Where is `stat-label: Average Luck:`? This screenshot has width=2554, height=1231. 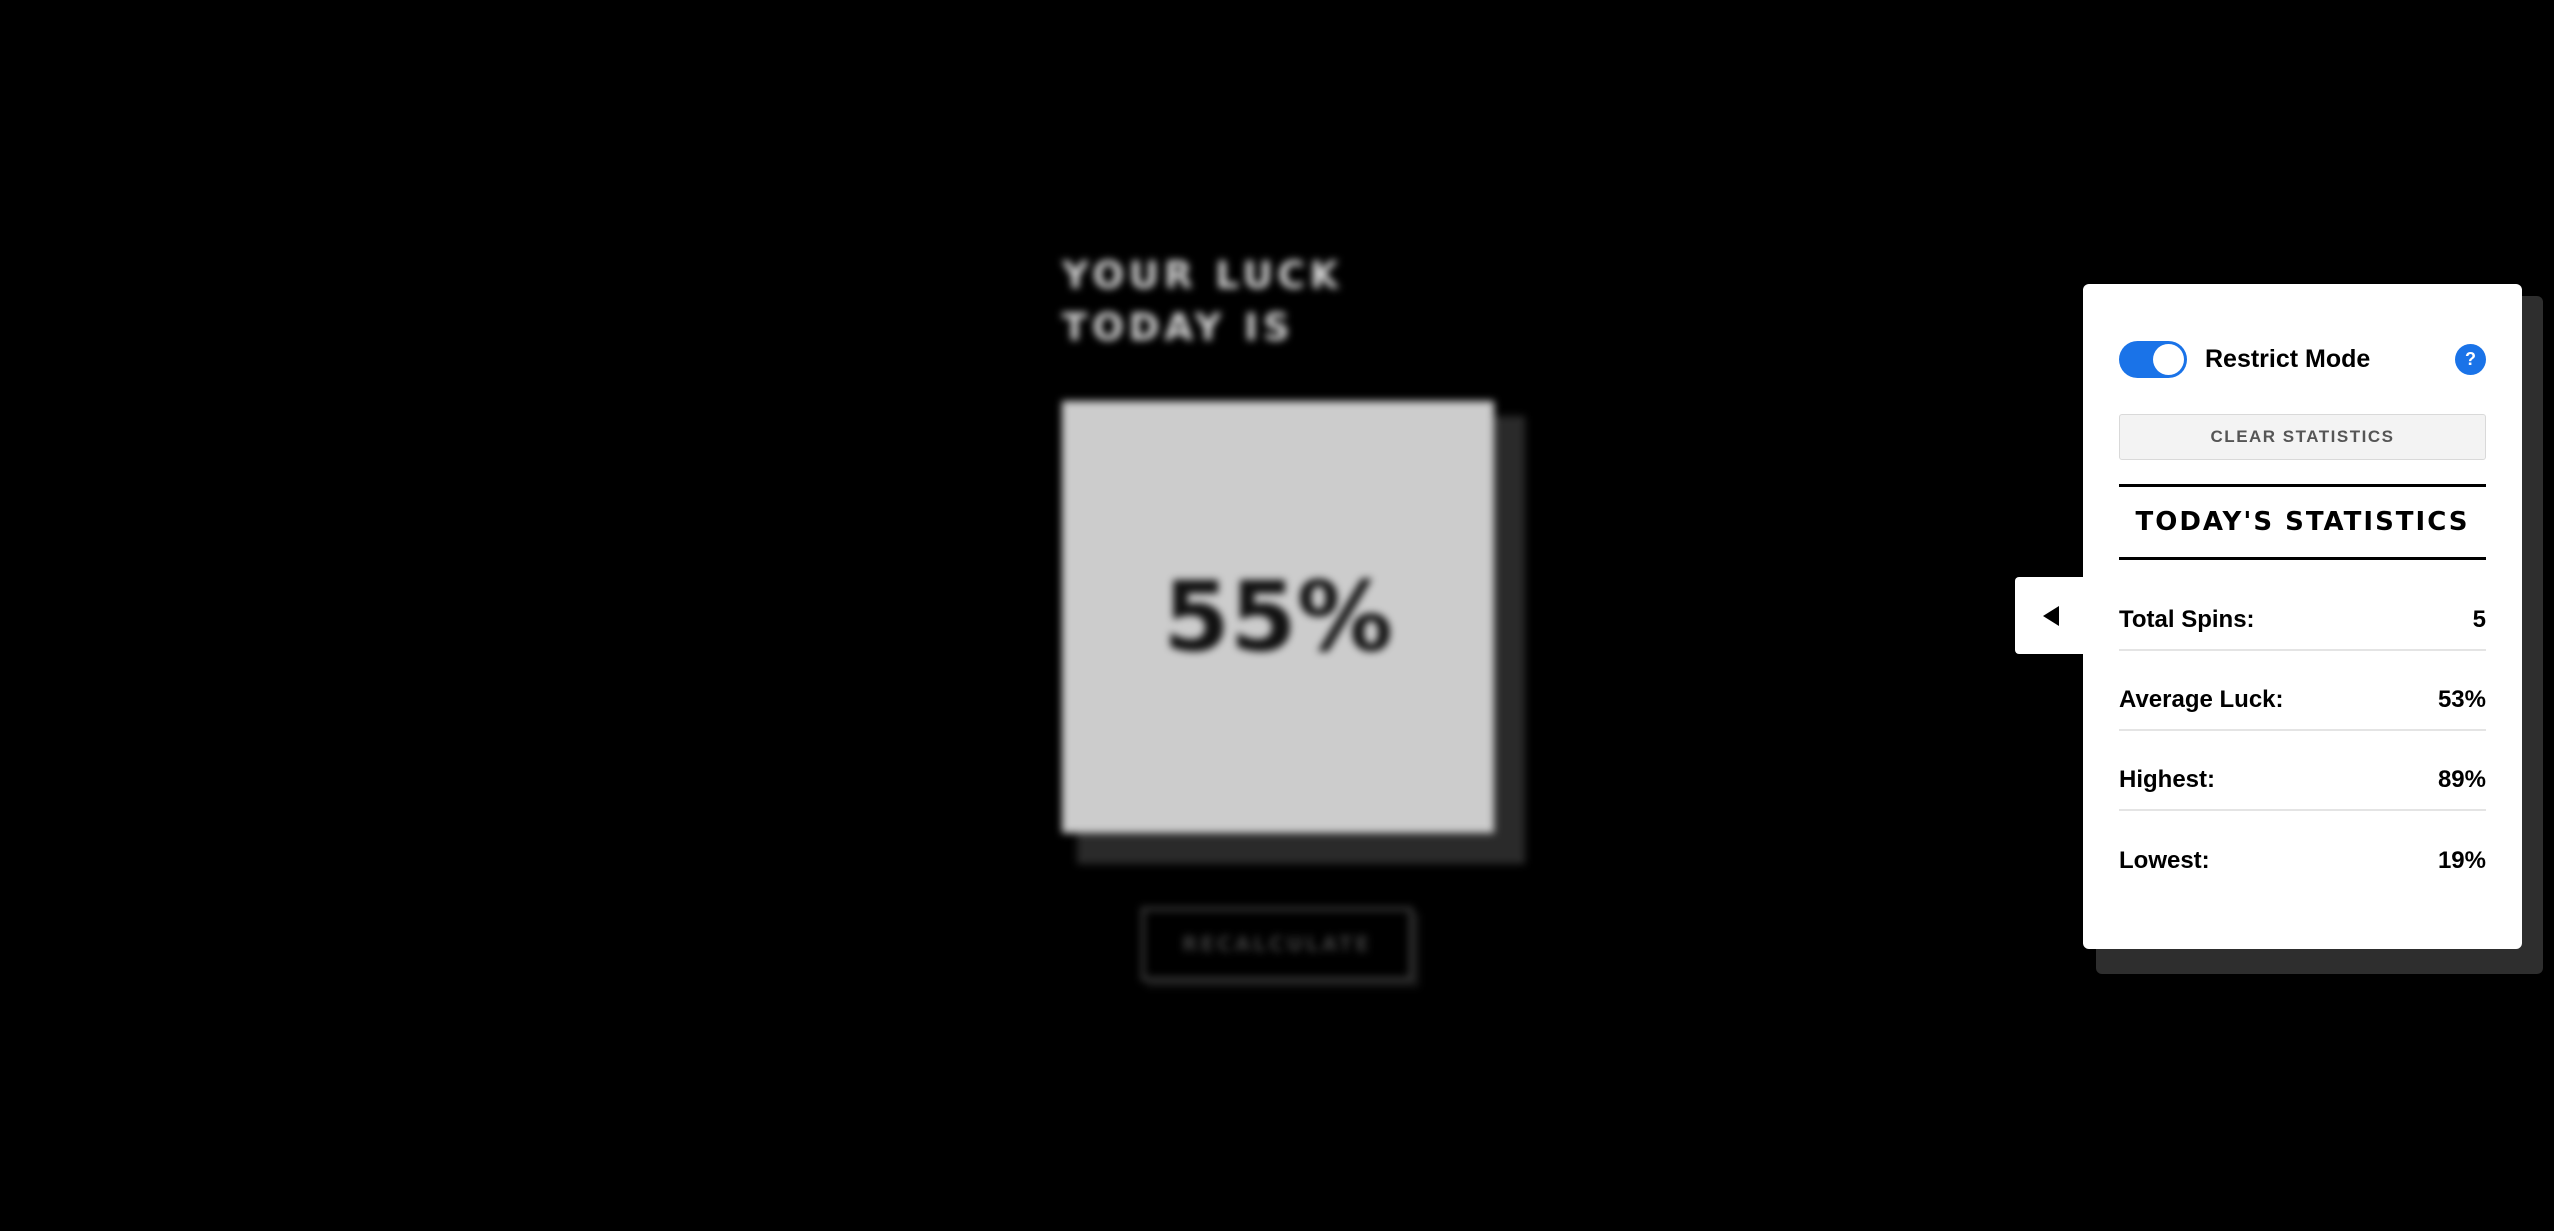
stat-label: Average Luck: is located at coordinates (2201, 699).